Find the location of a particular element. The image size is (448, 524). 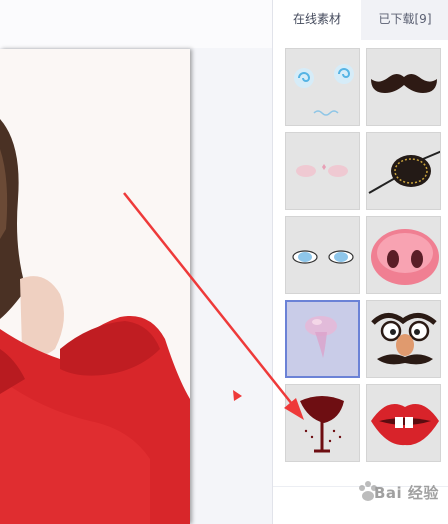

funny-glasses-icon is located at coordinates (404, 339).